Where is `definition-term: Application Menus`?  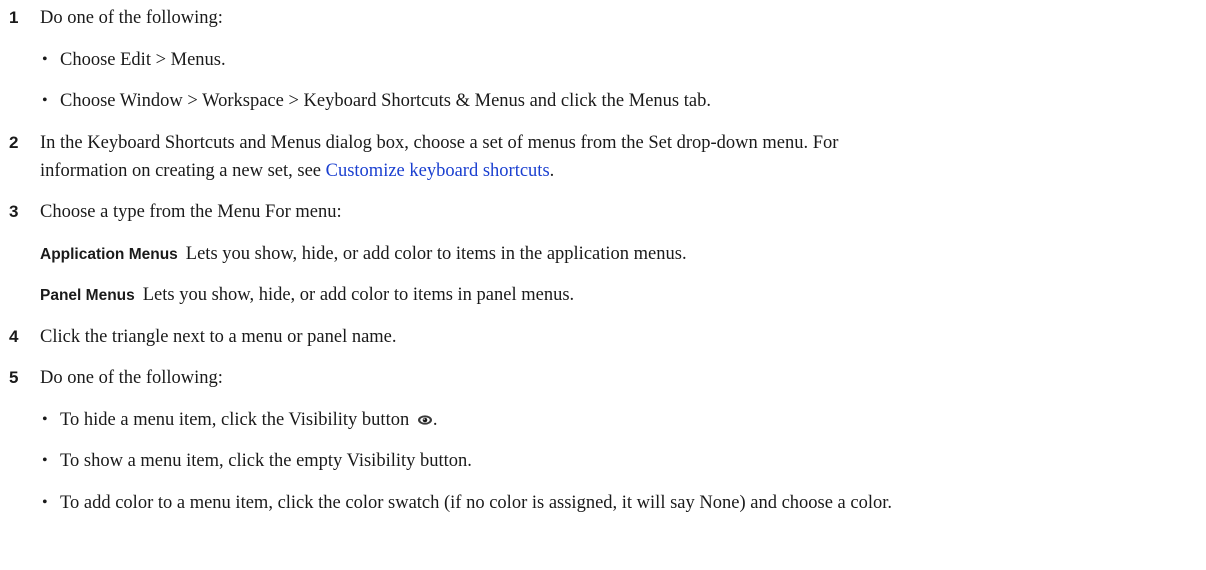
definition-term: Application Menus is located at coordinates (109, 254).